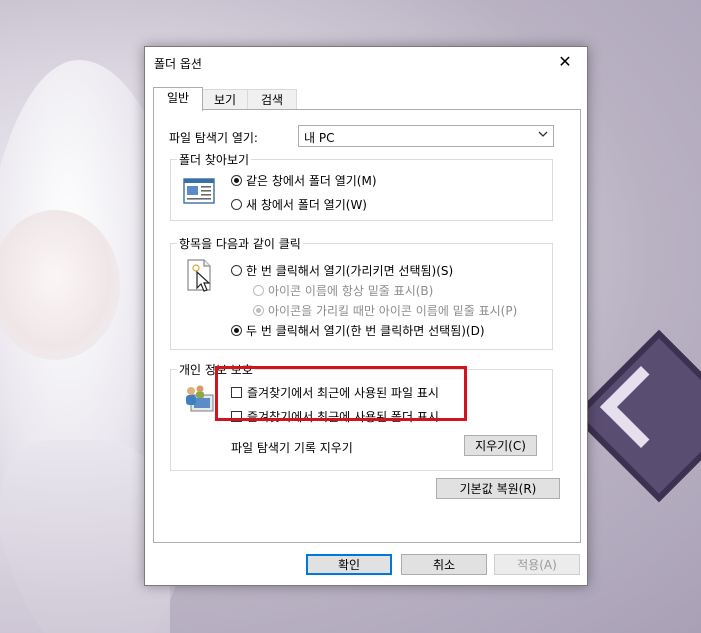 The width and height of the screenshot is (701, 633). I want to click on cancel-button: 취소, so click(444, 564).